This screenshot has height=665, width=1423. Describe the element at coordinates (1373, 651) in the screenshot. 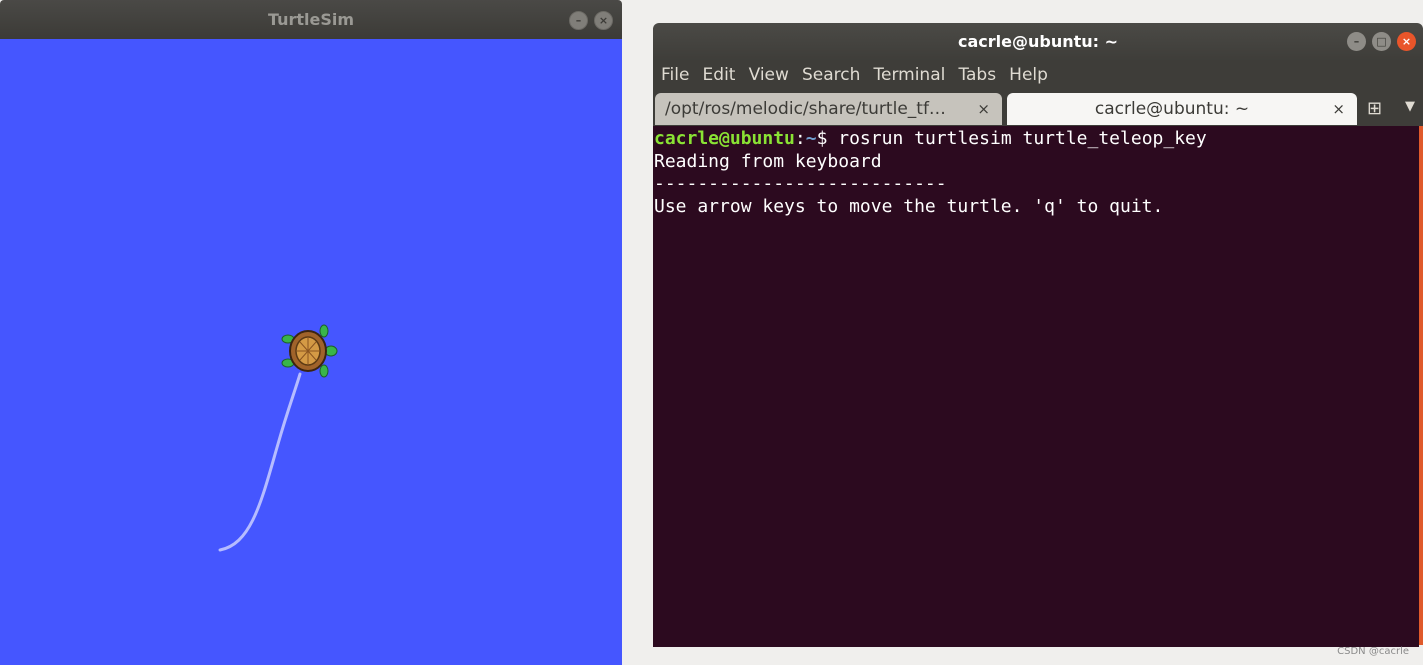

I see `watermark: CSDN @cacrle` at that location.